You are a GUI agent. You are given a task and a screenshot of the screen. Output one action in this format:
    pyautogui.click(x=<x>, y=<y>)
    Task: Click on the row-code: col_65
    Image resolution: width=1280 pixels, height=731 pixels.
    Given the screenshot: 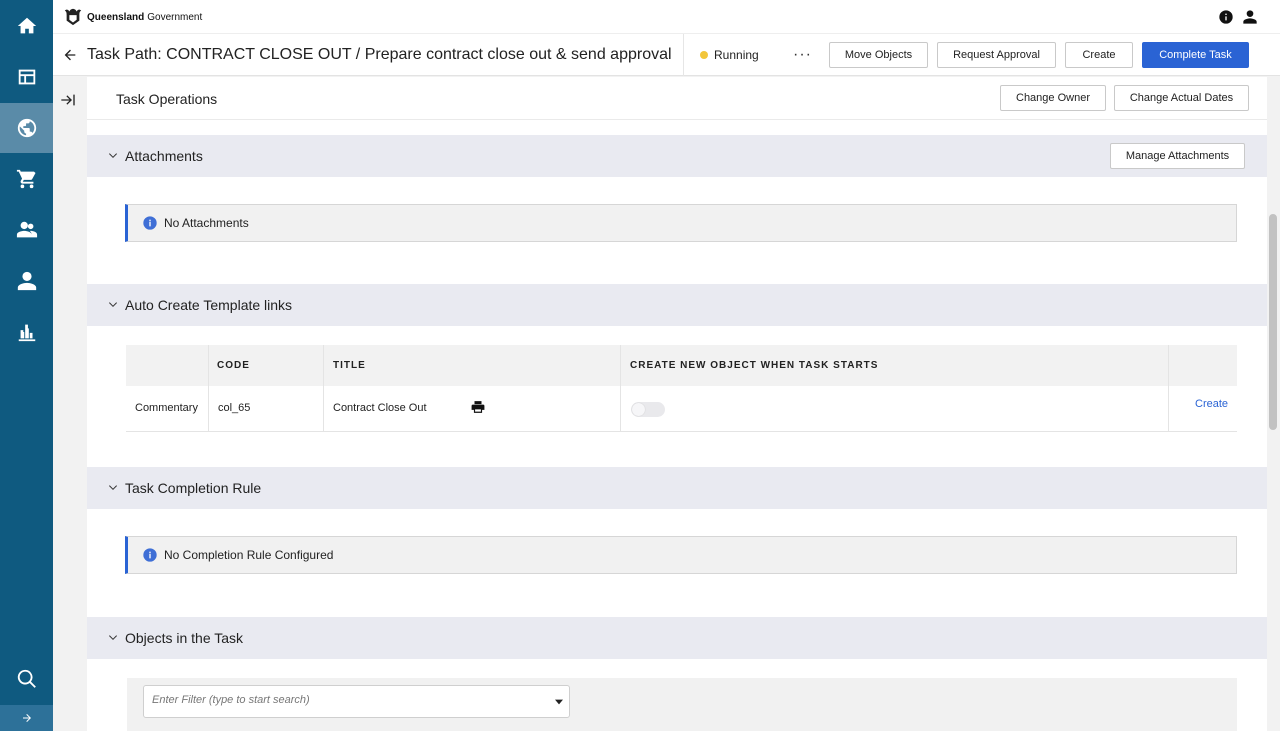 What is the action you would take?
    pyautogui.click(x=234, y=408)
    